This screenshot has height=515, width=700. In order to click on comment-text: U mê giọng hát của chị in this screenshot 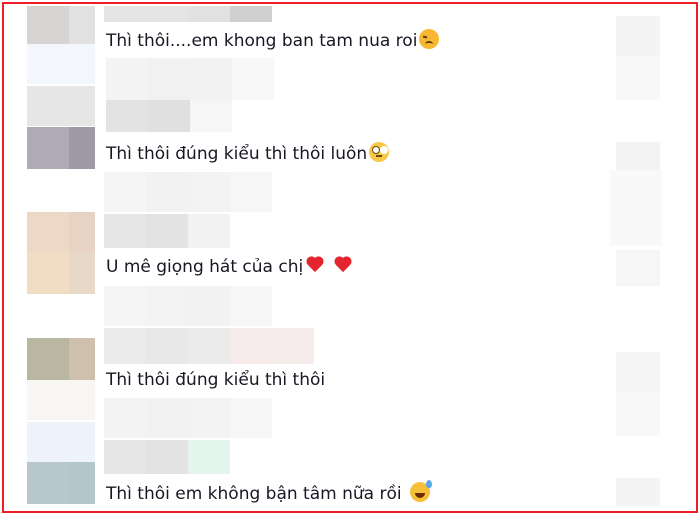, I will do `click(229, 267)`.